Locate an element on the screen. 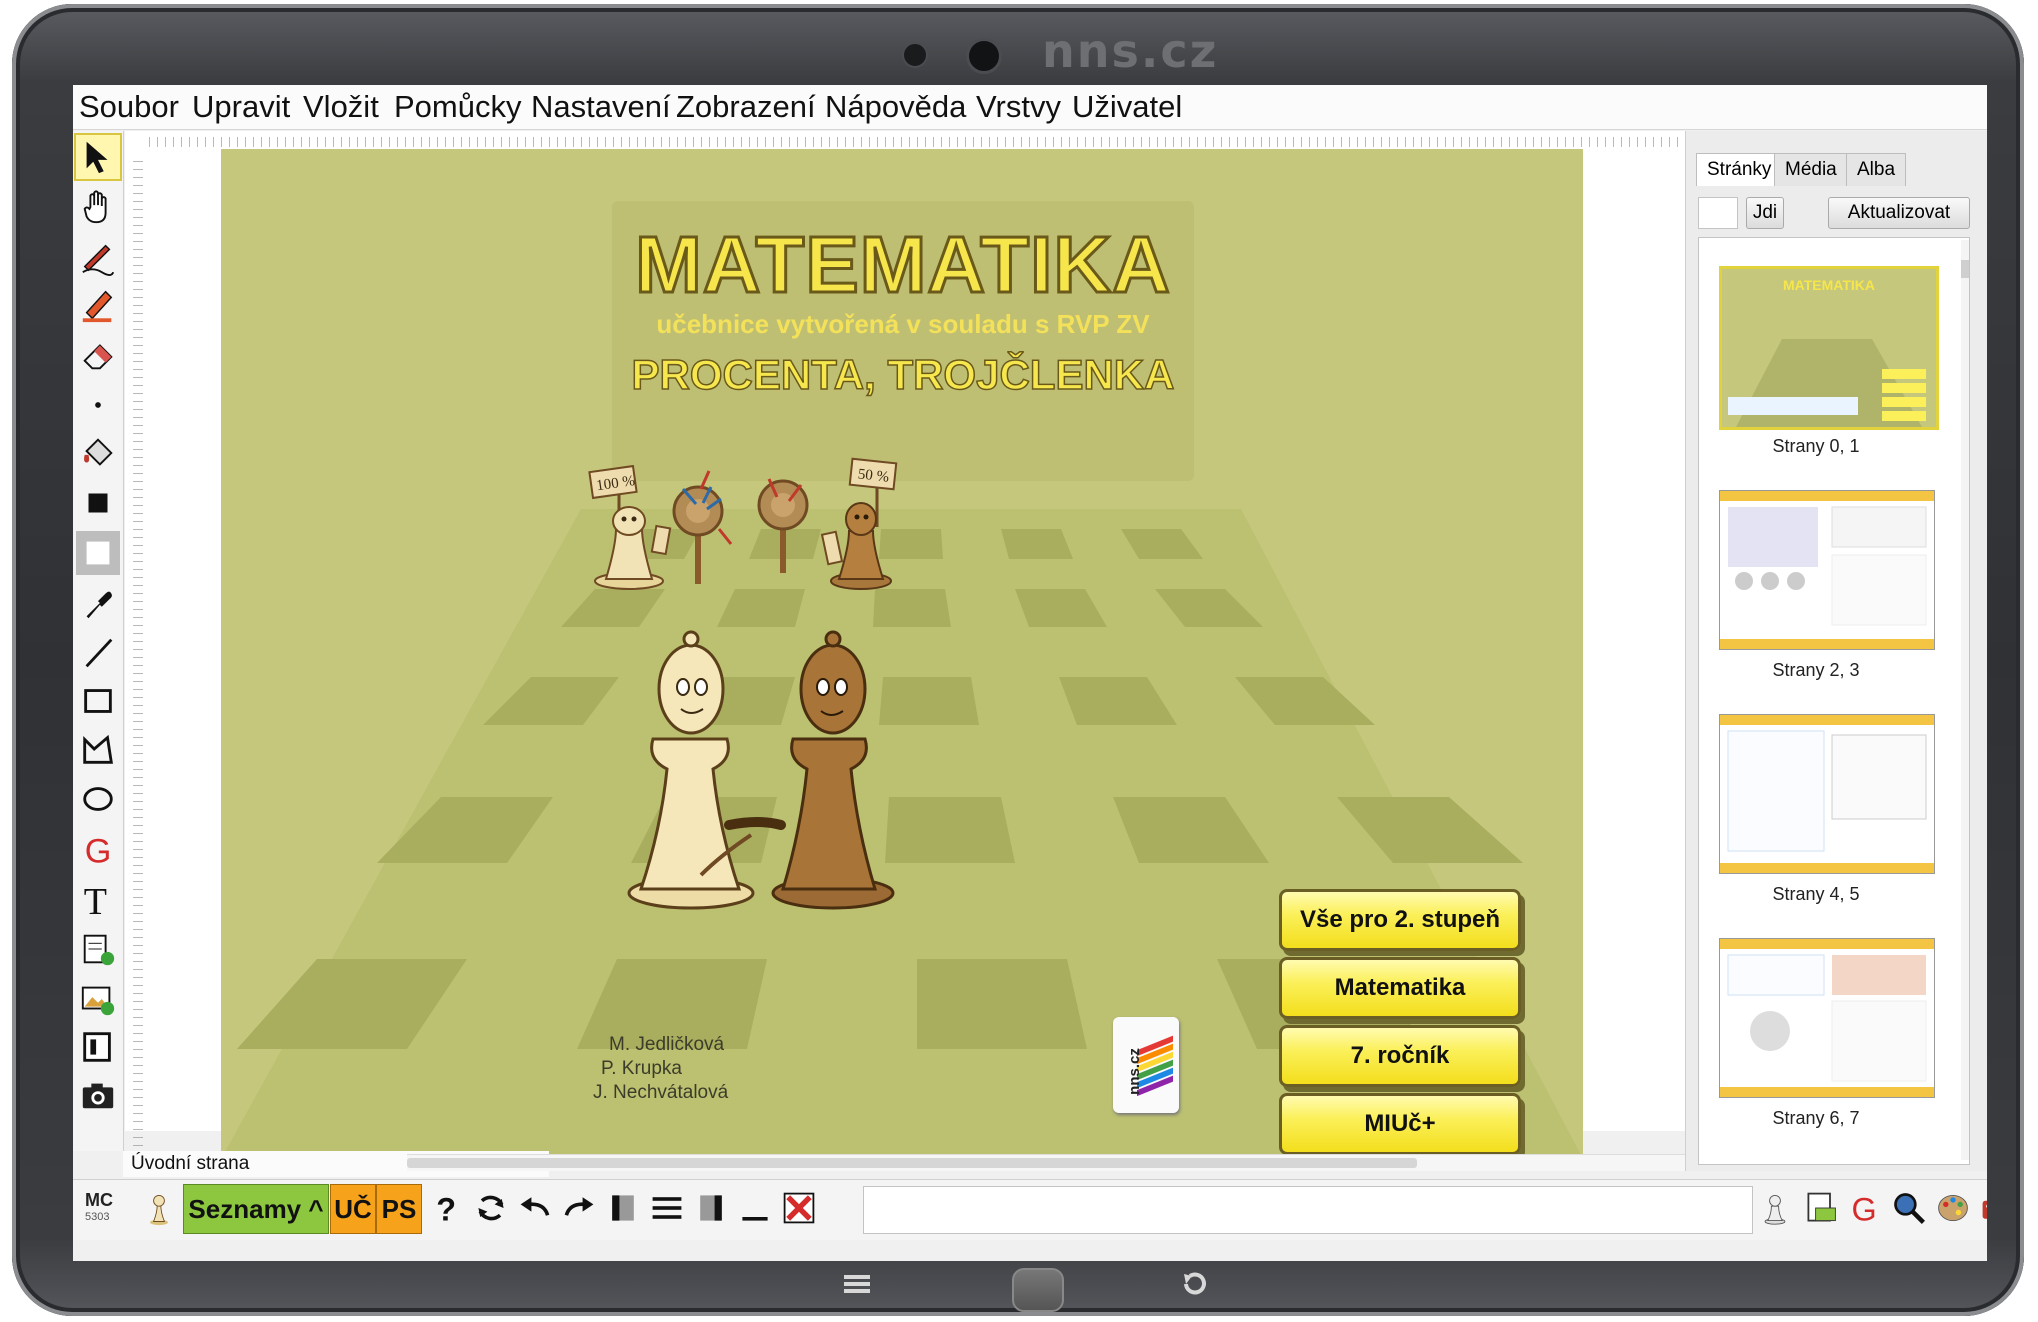 This screenshot has width=2038, height=1322. button-vse-pro-2-stupen: Vše pro 2. stupeň is located at coordinates (1400, 920).